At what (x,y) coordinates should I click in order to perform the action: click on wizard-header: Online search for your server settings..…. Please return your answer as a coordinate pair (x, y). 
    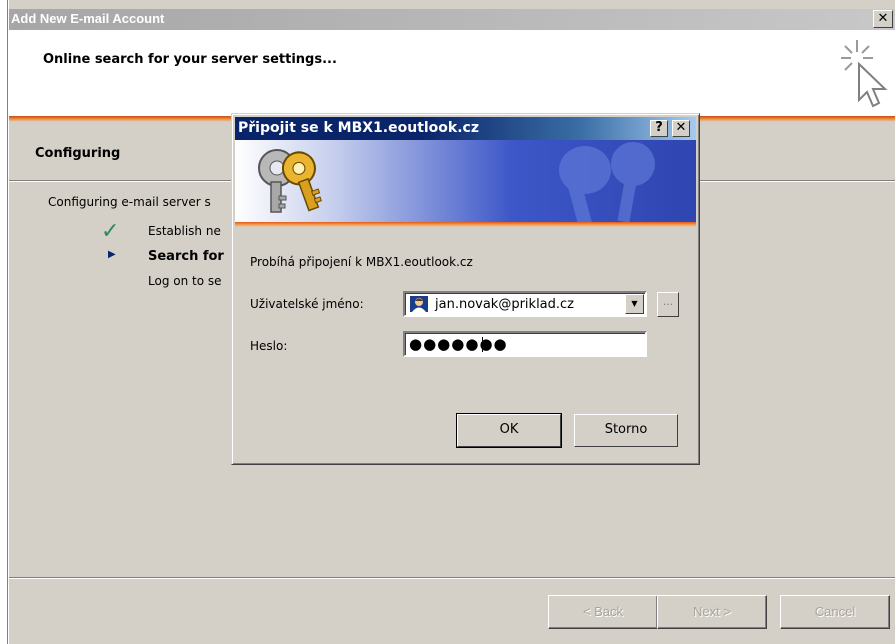
    Looking at the image, I should click on (452, 73).